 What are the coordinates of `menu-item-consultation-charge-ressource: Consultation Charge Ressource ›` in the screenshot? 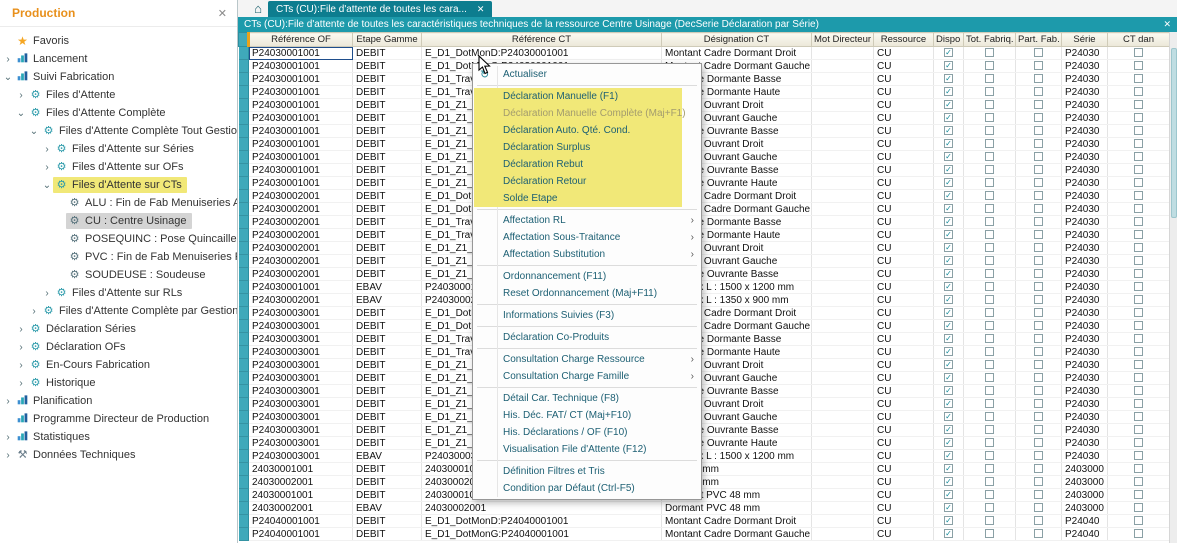 It's located at (587, 359).